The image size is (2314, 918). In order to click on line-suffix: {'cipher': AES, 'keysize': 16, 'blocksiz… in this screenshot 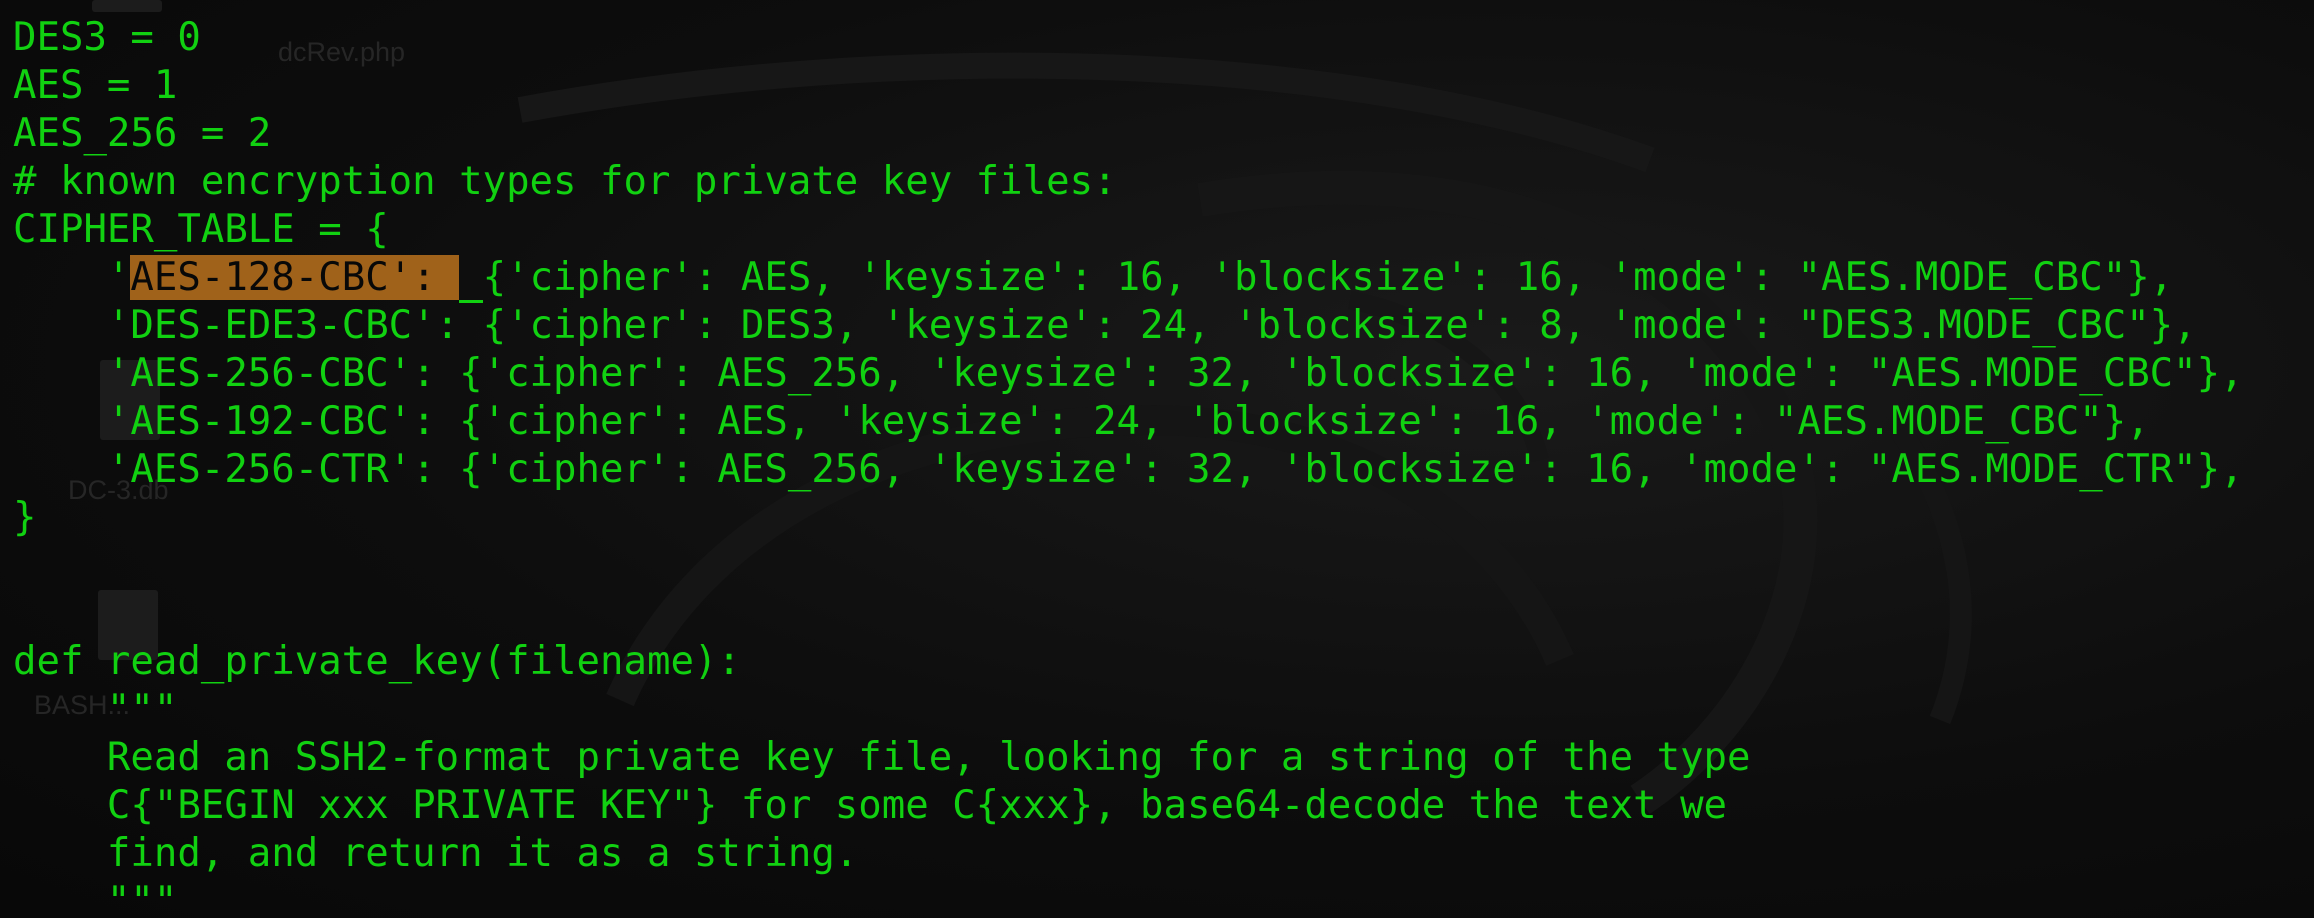, I will do `click(1328, 277)`.